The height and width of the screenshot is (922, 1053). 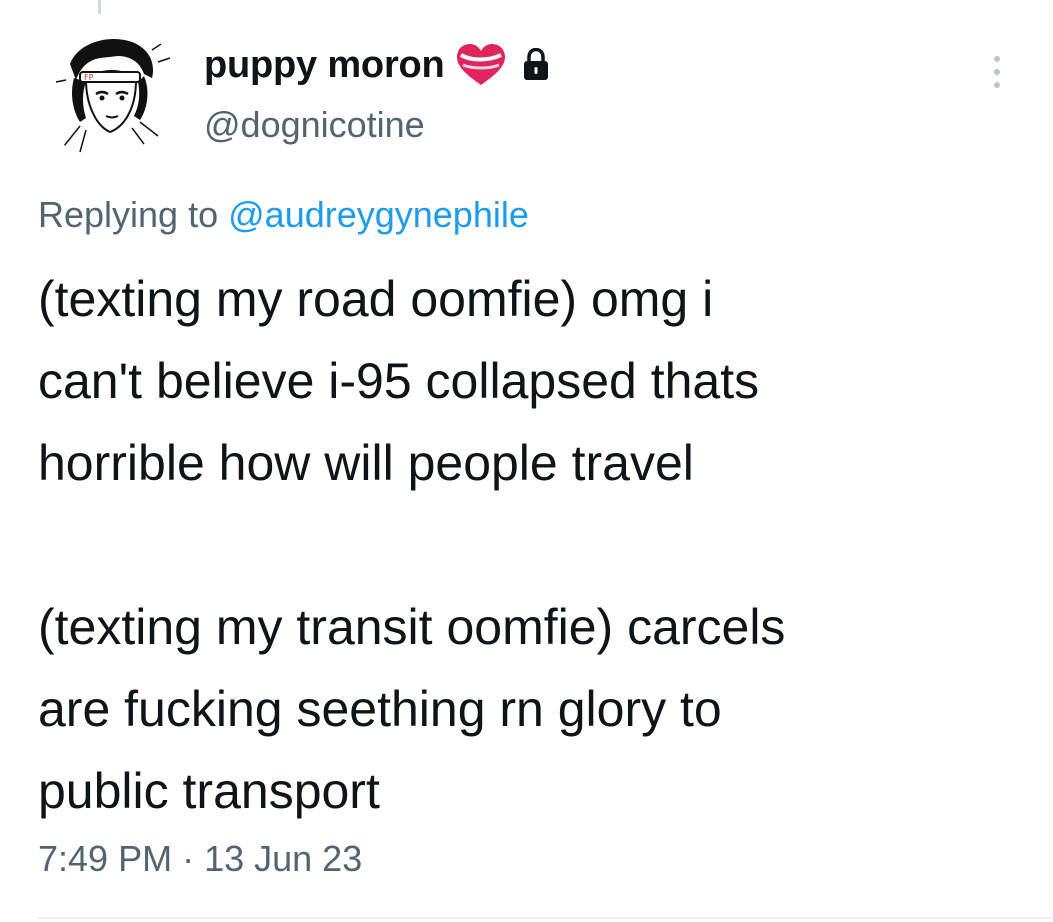 What do you see at coordinates (545, 918) in the screenshot?
I see `divider` at bounding box center [545, 918].